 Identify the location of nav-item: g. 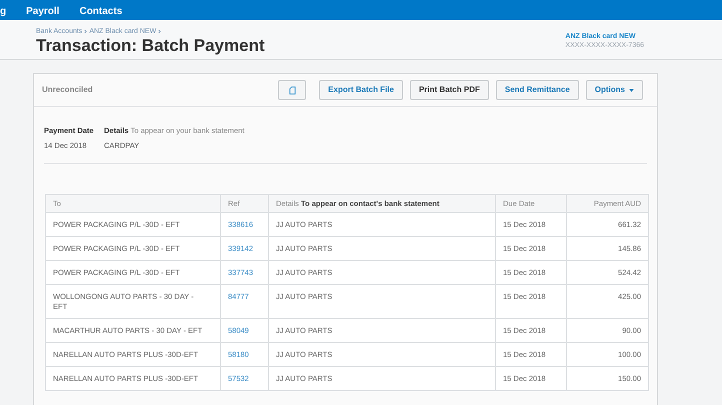
(3, 11).